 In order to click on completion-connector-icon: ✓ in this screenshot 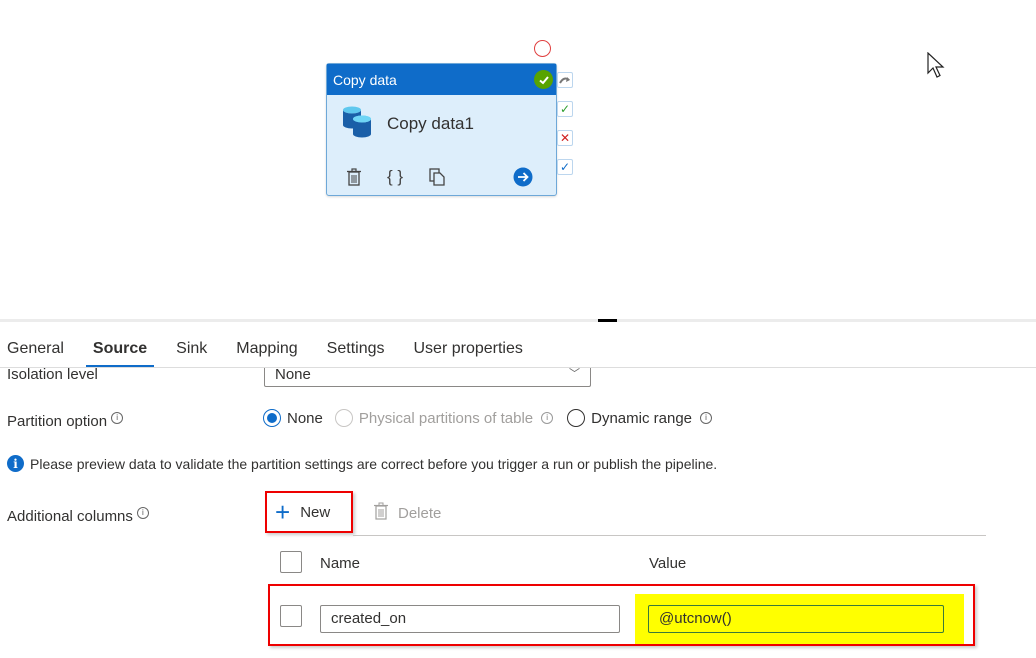, I will do `click(565, 167)`.